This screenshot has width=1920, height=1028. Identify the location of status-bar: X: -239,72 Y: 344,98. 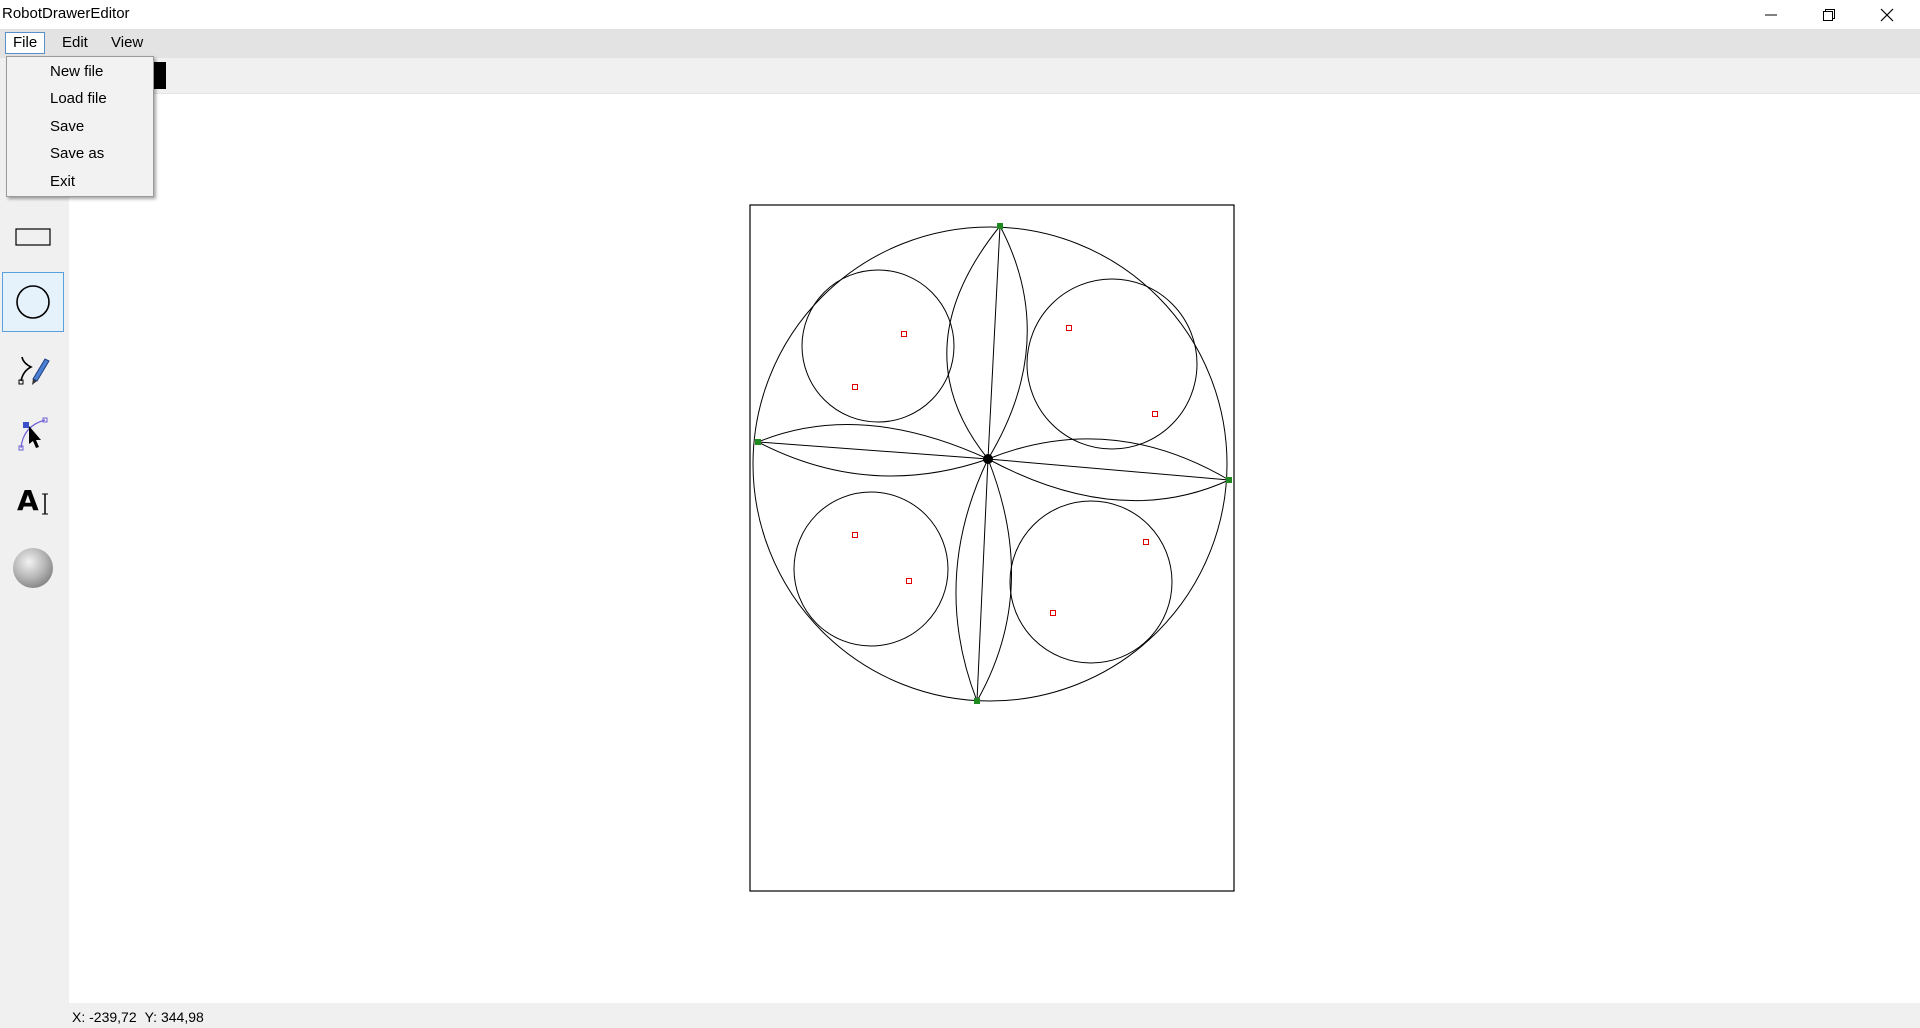
(960, 1015).